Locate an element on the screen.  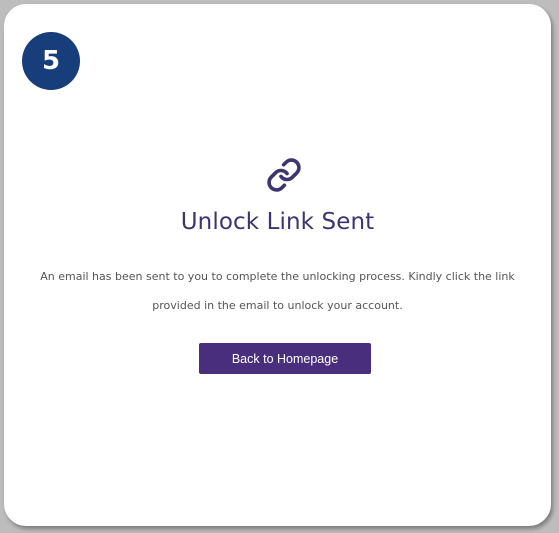
dialog-title: Unlock Link Sent is located at coordinates (277, 222).